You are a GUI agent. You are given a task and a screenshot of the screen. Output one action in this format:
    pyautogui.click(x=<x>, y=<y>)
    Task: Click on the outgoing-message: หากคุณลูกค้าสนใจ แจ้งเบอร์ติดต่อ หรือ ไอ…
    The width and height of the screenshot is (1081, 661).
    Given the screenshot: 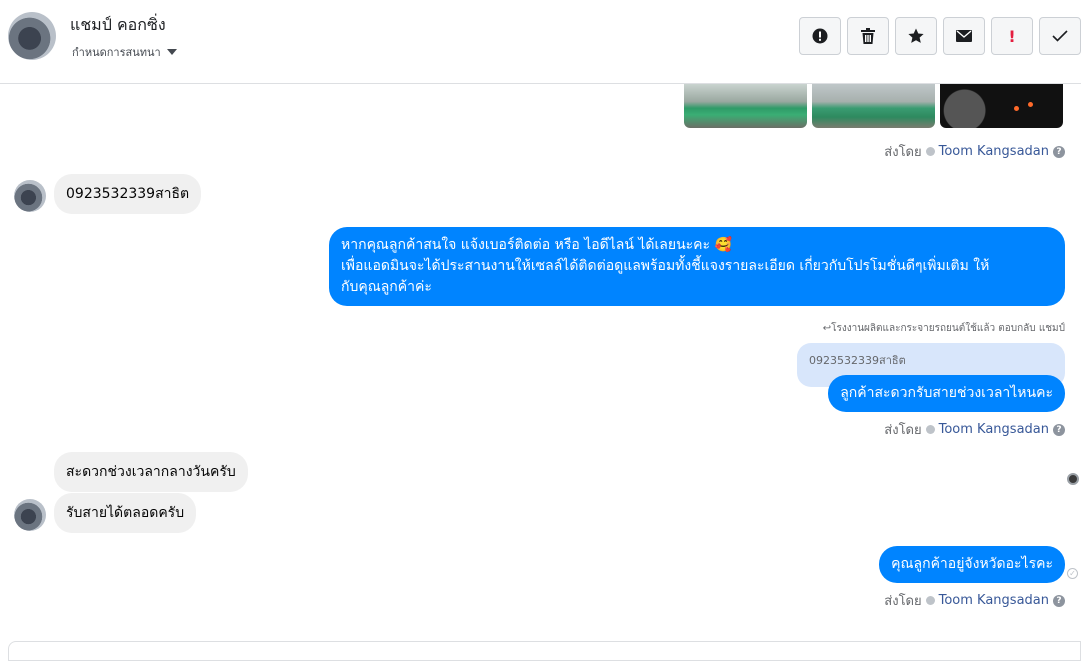 What is the action you would take?
    pyautogui.click(x=697, y=266)
    